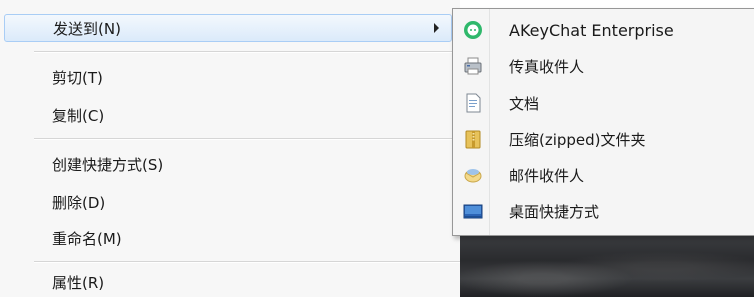 Image resolution: width=754 pixels, height=297 pixels. I want to click on mail-icon, so click(473, 175).